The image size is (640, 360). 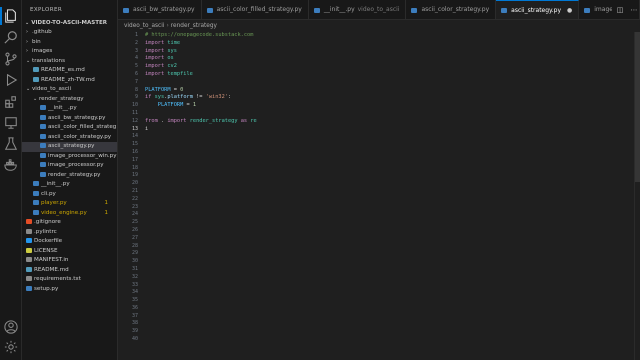 I want to click on workspace-root: ⌄ VIDEO-TO-ASCII-MASTER, so click(x=69, y=23).